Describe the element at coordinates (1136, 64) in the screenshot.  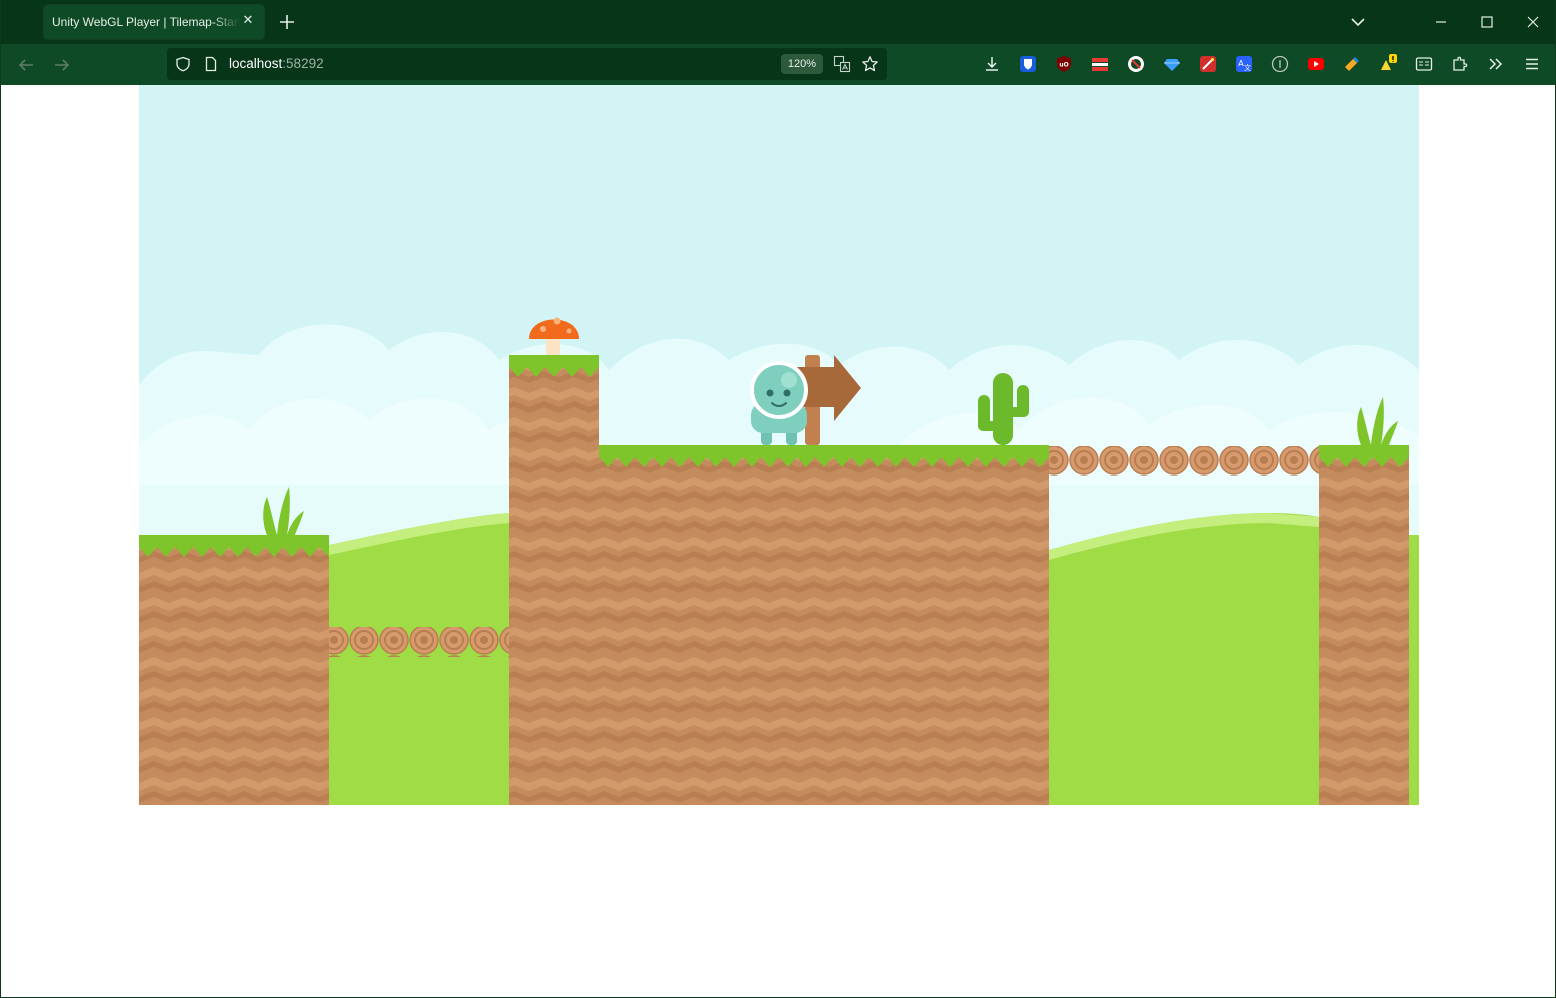
I see `extension-circle-icon` at that location.